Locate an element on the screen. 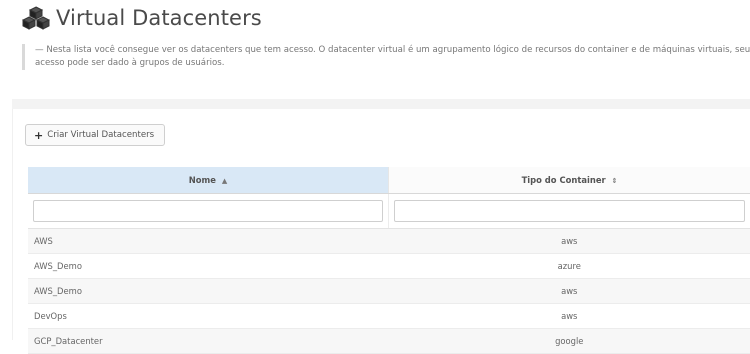 The width and height of the screenshot is (750, 354). cell-name: DevOps is located at coordinates (208, 316).